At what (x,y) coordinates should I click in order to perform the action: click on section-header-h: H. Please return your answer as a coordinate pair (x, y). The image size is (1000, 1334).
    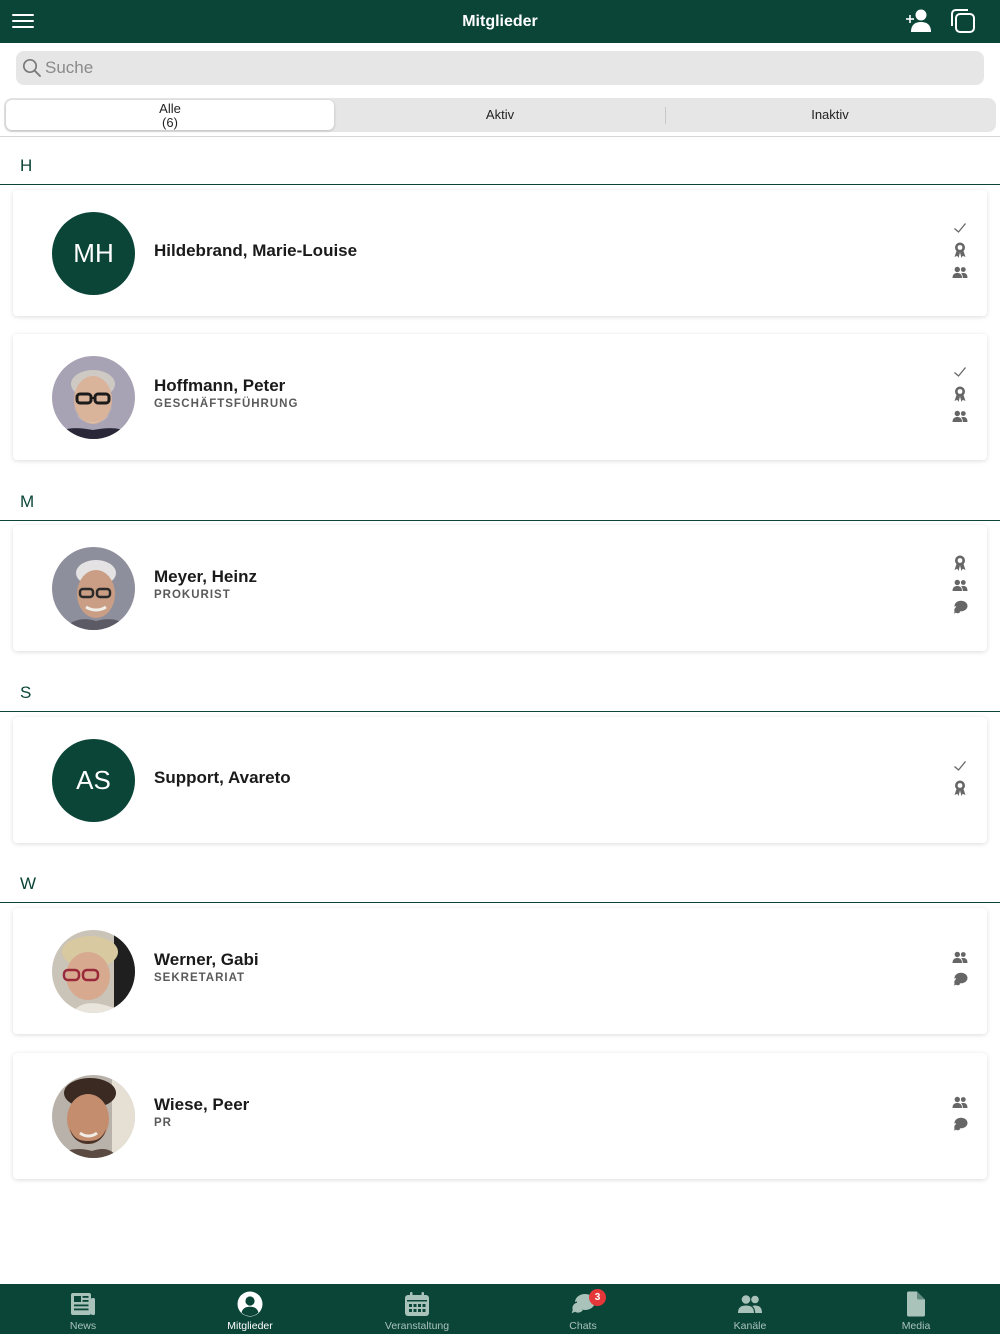
    Looking at the image, I should click on (500, 165).